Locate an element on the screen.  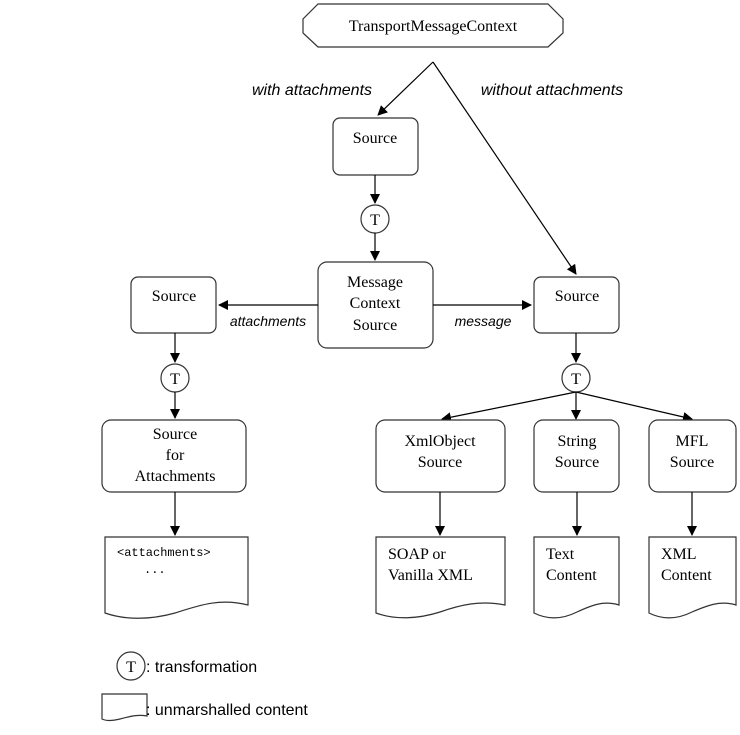
string-source-node: String Source is located at coordinates (576, 456).